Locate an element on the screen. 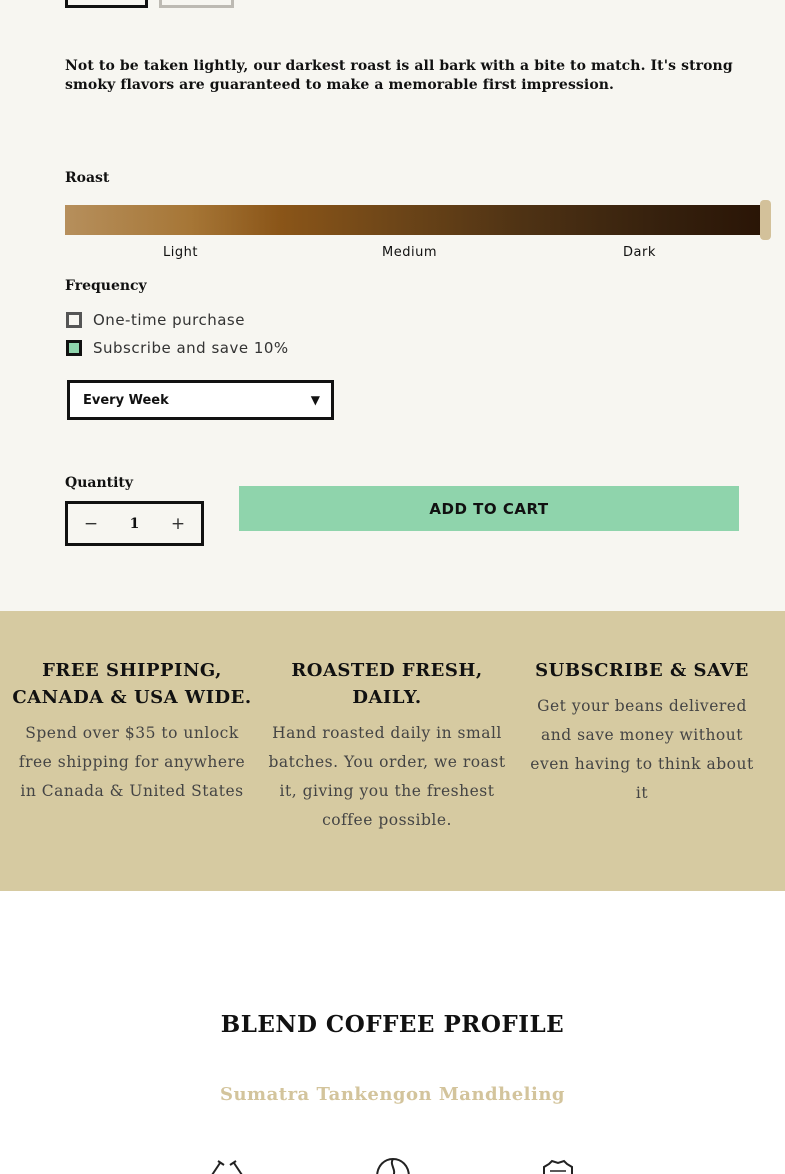  subscribe-label: Subscribe and save 10% is located at coordinates (191, 348).